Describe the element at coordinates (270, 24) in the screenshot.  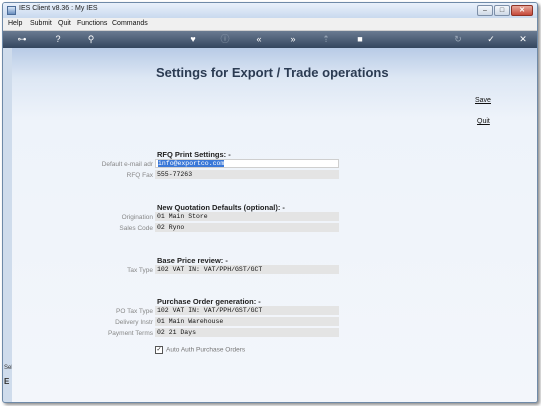
I see `menu-bar: Help Submit Quit Functions Commands` at that location.